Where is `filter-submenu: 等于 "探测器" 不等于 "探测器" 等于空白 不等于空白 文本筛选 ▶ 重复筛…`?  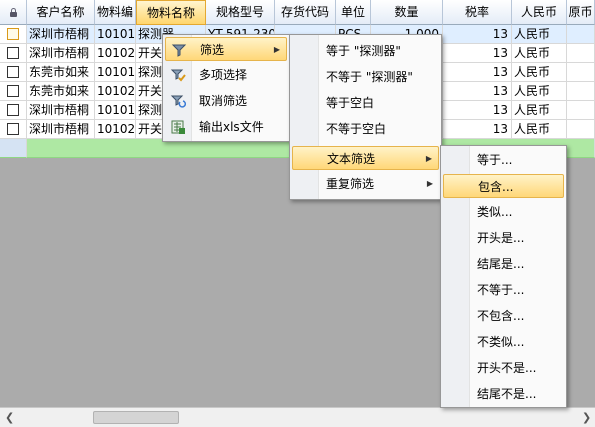
filter-submenu: 等于 "探测器" 不等于 "探测器" 等于空白 不等于空白 文本筛选 ▶ 重复筛… is located at coordinates (365, 117).